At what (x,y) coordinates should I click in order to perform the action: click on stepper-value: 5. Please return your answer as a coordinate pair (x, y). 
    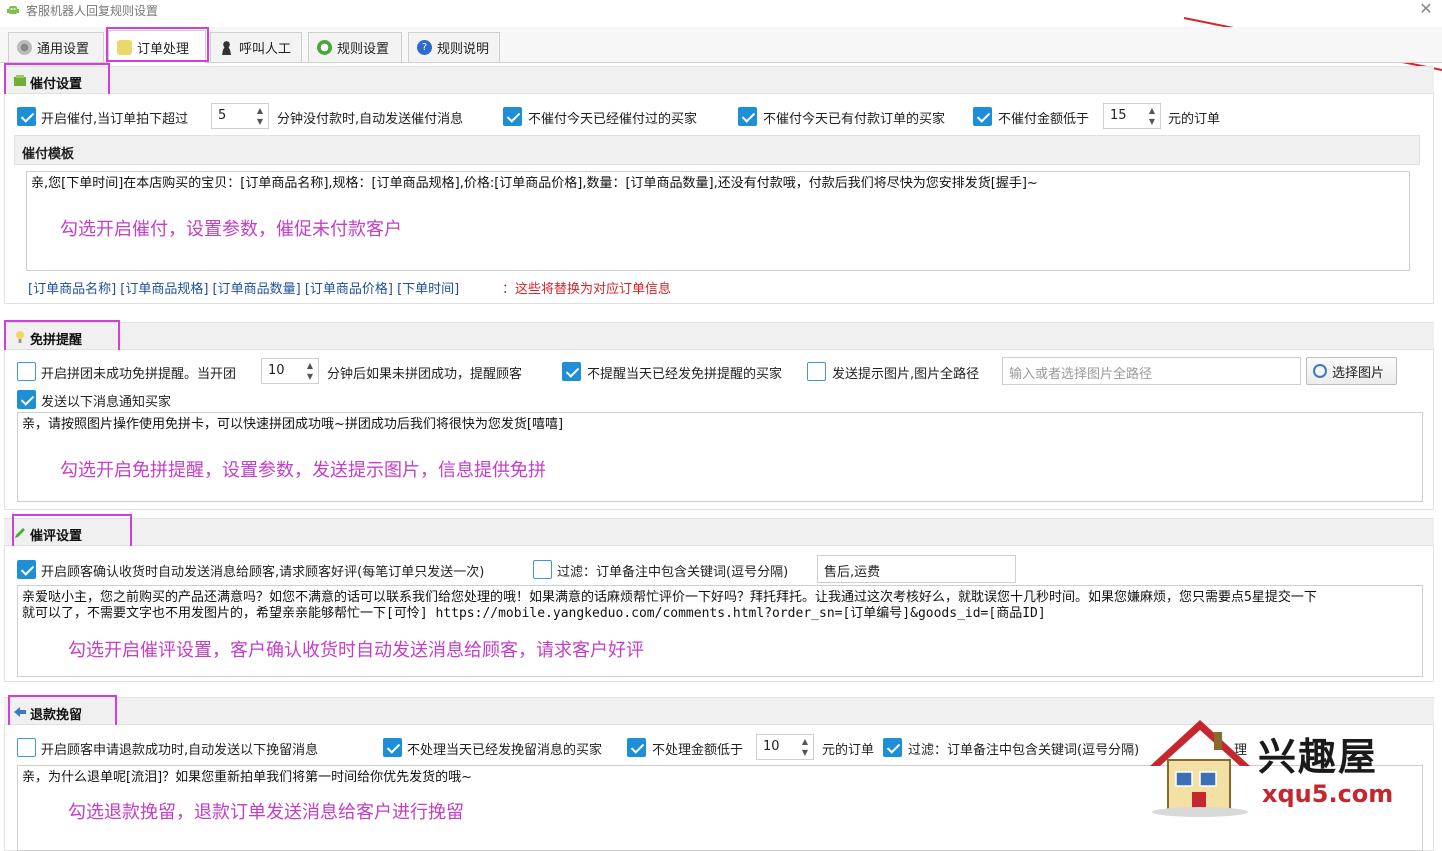
    Looking at the image, I should click on (222, 115).